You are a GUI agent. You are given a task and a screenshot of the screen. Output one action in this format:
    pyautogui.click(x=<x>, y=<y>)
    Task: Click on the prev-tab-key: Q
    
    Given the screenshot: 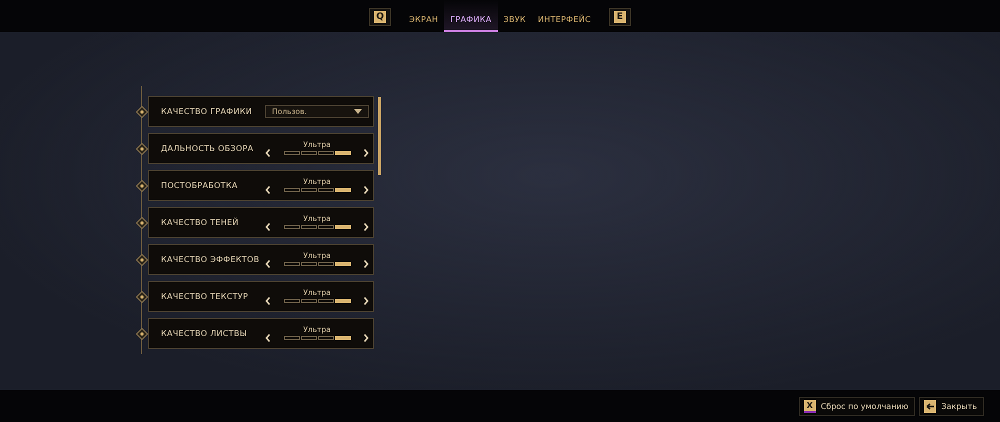 What is the action you would take?
    pyautogui.click(x=380, y=17)
    